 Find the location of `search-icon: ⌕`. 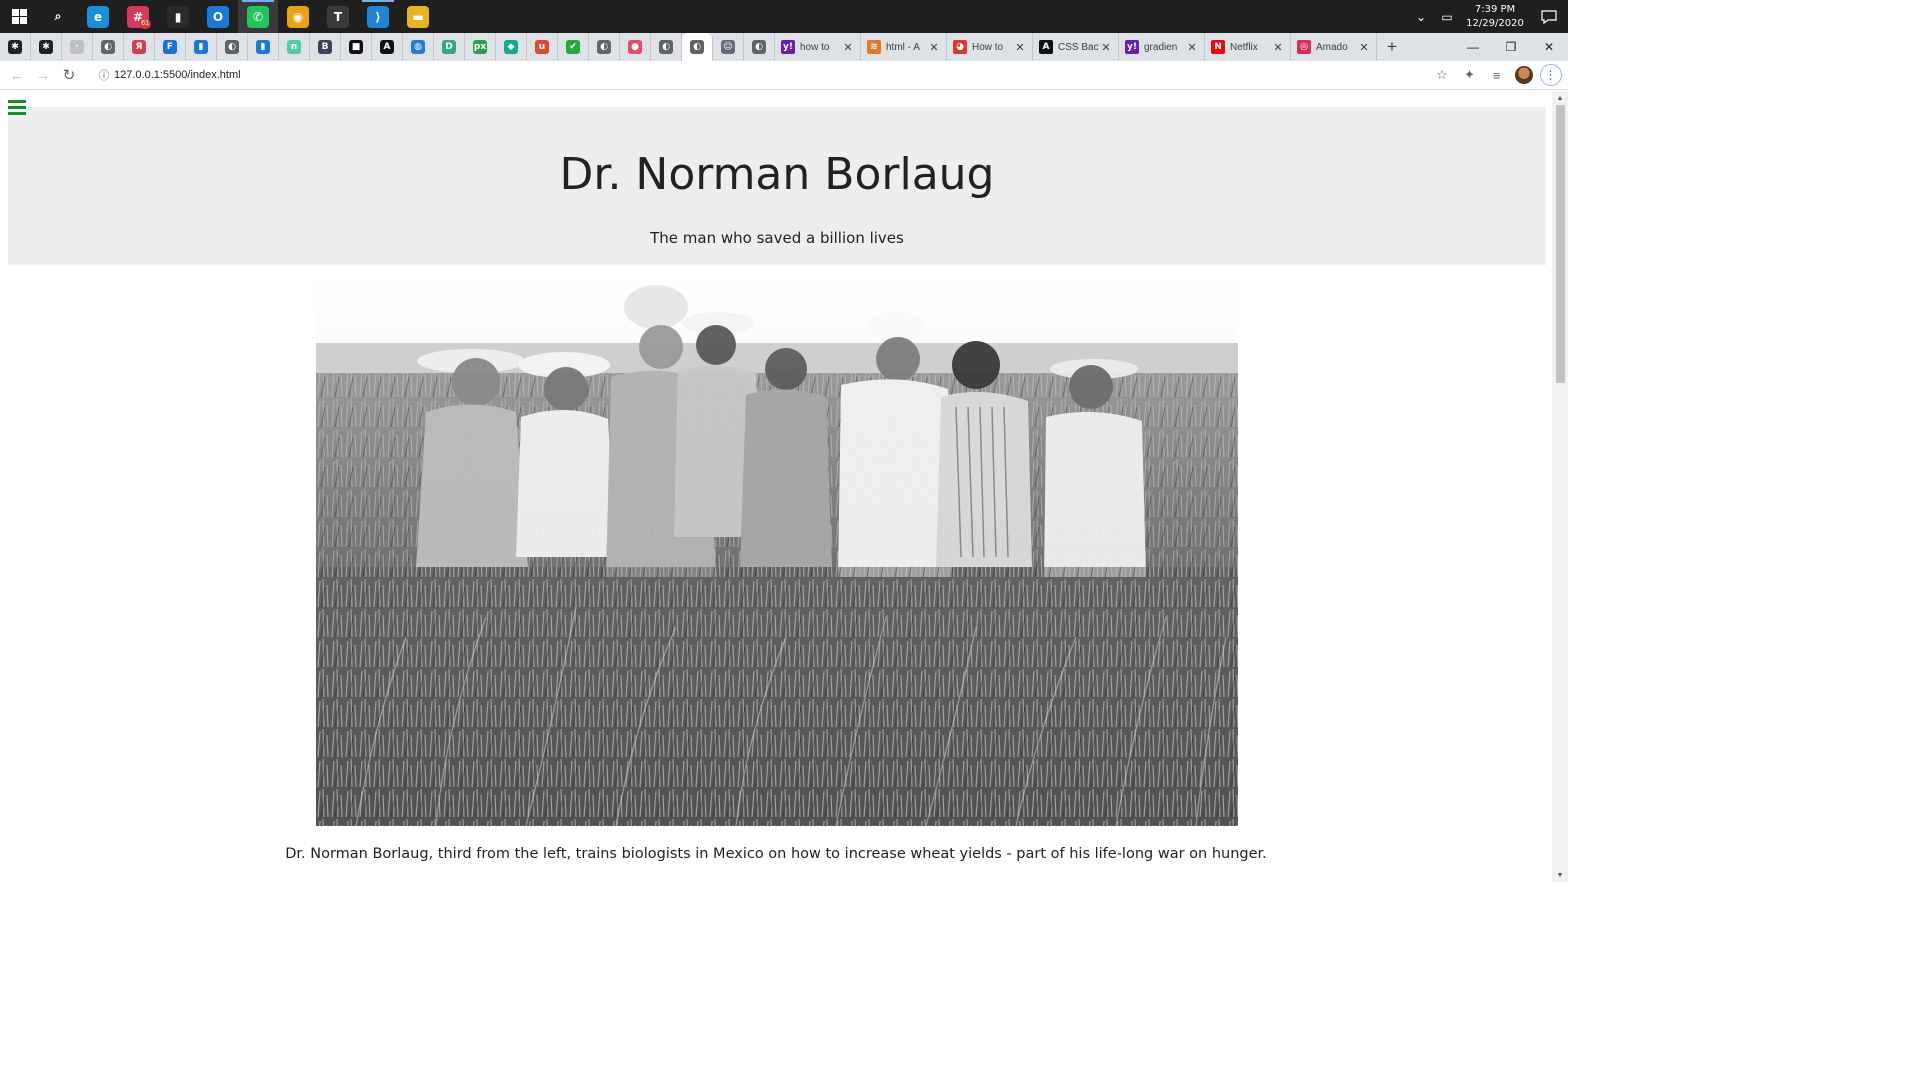

search-icon: ⌕ is located at coordinates (58, 16).